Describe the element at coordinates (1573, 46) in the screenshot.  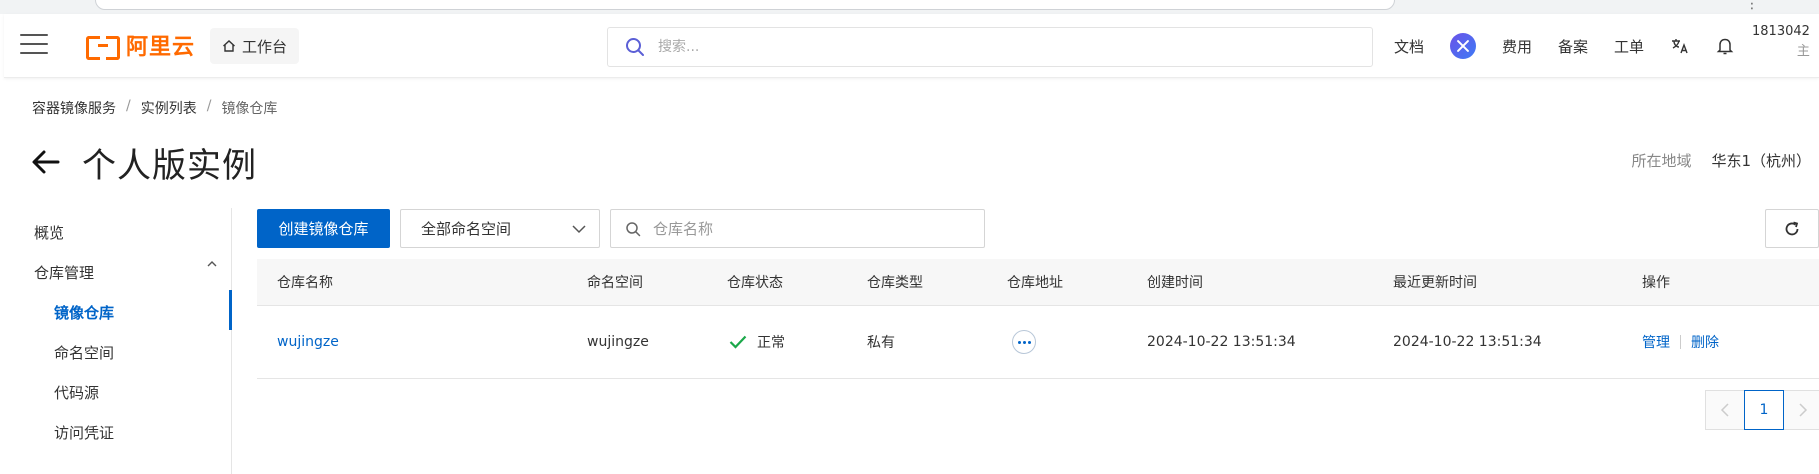
I see `nav-filing: 备案` at that location.